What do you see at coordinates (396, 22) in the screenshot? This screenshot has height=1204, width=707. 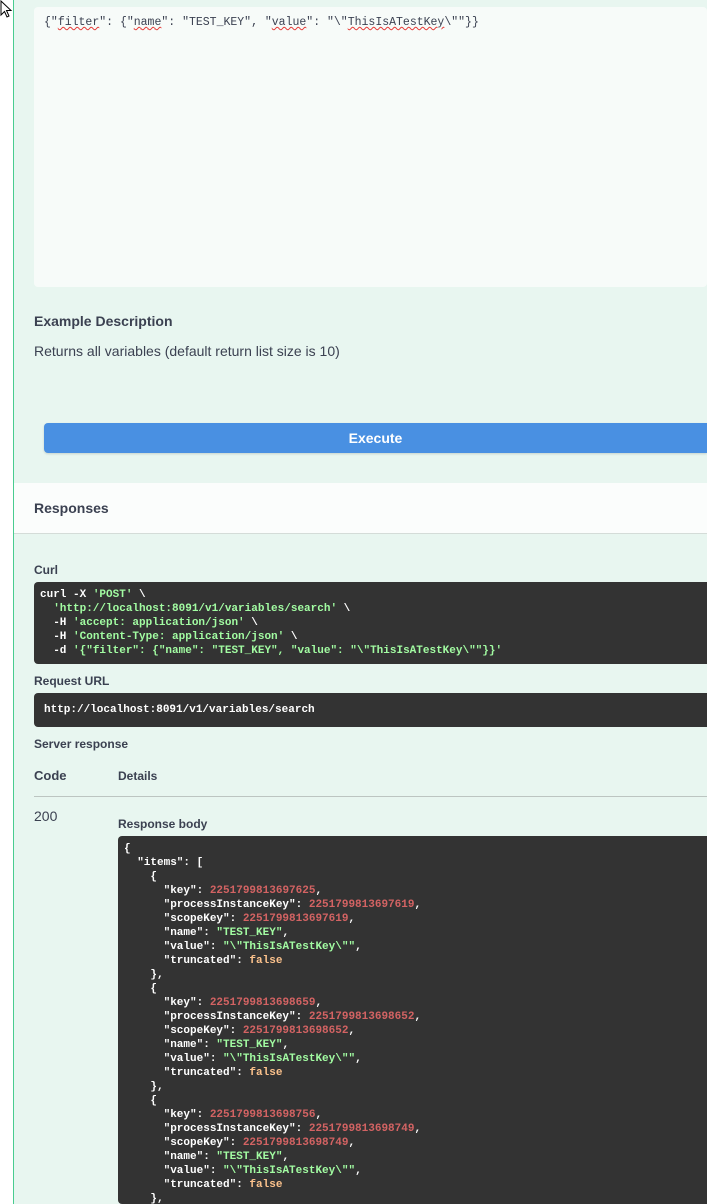 I see `spellcheck-word: ThisIsATestKey` at bounding box center [396, 22].